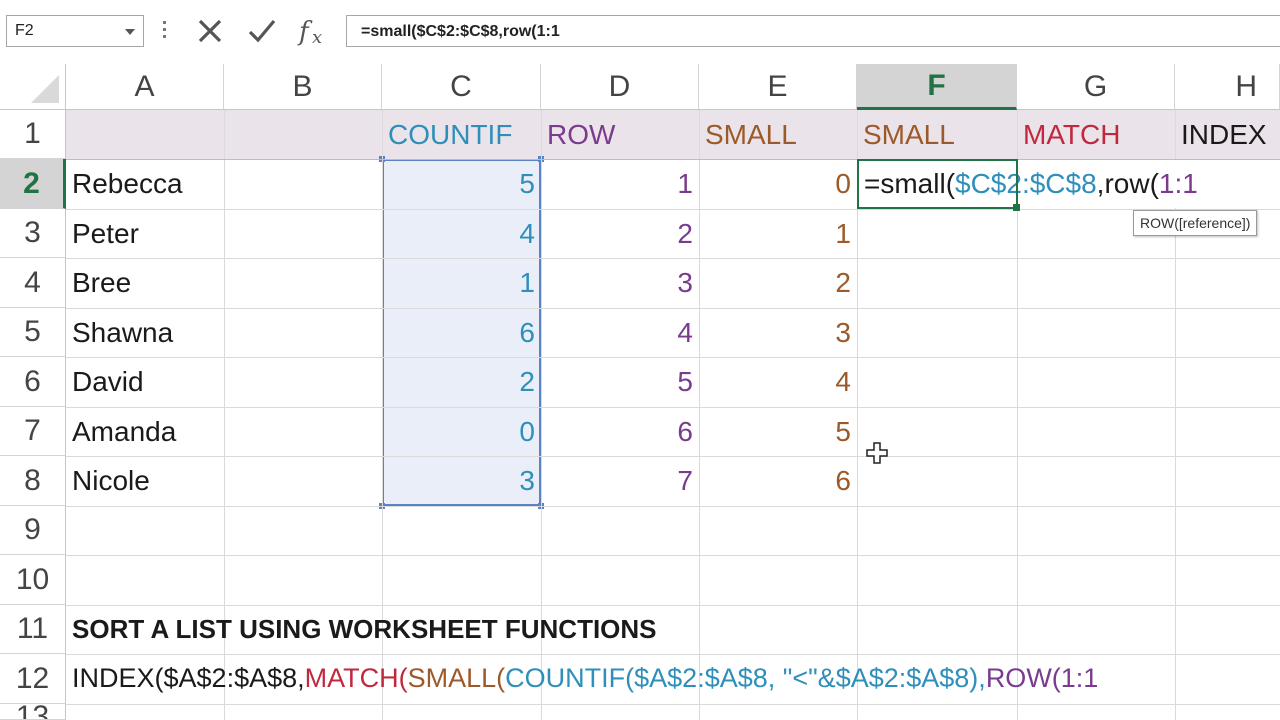  I want to click on cell-name: Rebecca, so click(145, 183).